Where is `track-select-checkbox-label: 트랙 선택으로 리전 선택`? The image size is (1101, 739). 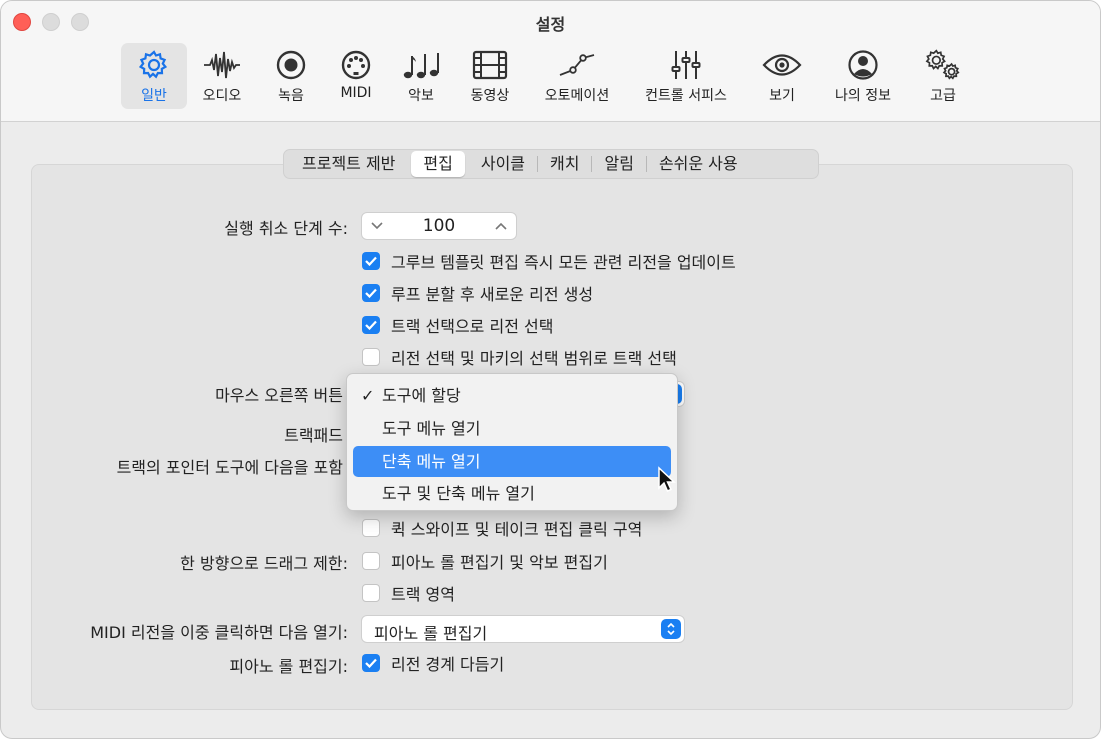 track-select-checkbox-label: 트랙 선택으로 리전 선택 is located at coordinates (472, 326).